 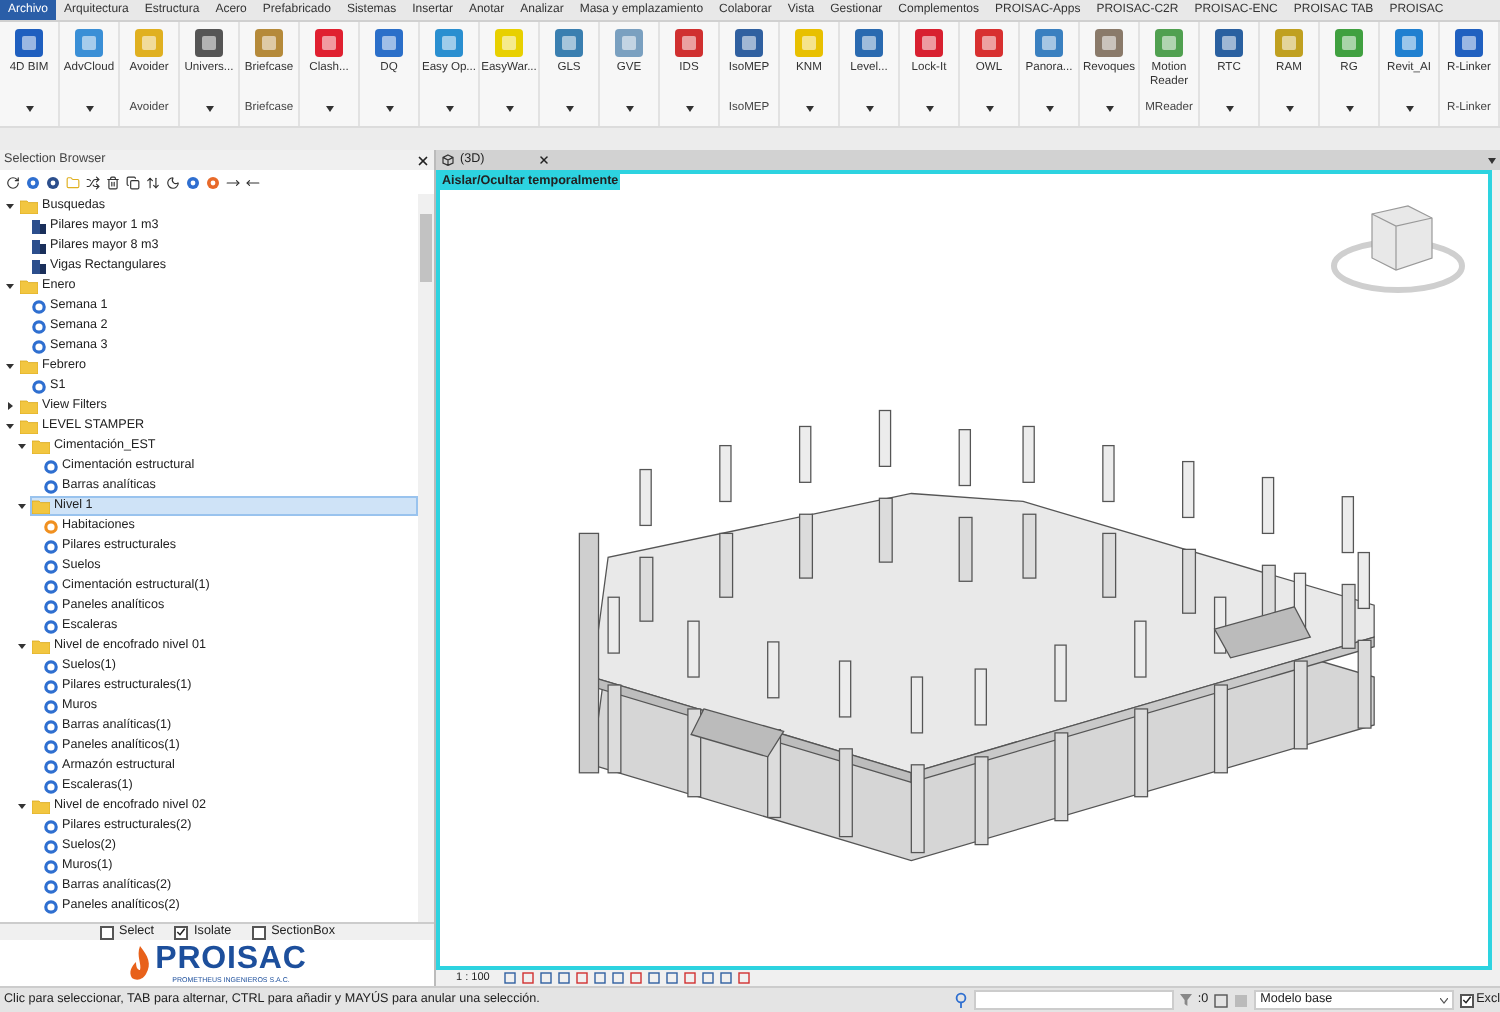 I want to click on ring-icon, so click(x=33, y=182).